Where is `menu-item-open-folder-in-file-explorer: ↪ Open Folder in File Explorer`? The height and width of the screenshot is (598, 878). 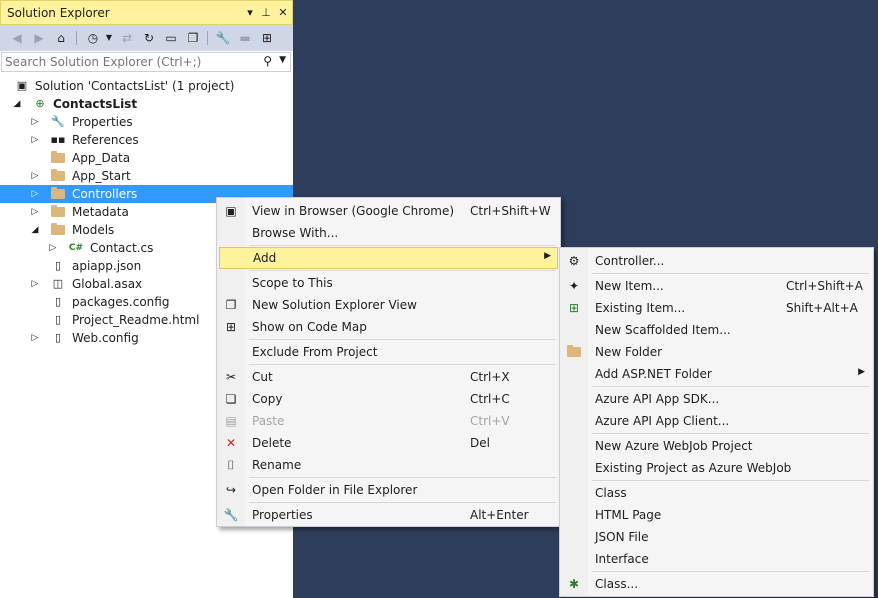
menu-item-open-folder-in-file-explorer: ↪ Open Folder in File Explorer is located at coordinates (388, 490).